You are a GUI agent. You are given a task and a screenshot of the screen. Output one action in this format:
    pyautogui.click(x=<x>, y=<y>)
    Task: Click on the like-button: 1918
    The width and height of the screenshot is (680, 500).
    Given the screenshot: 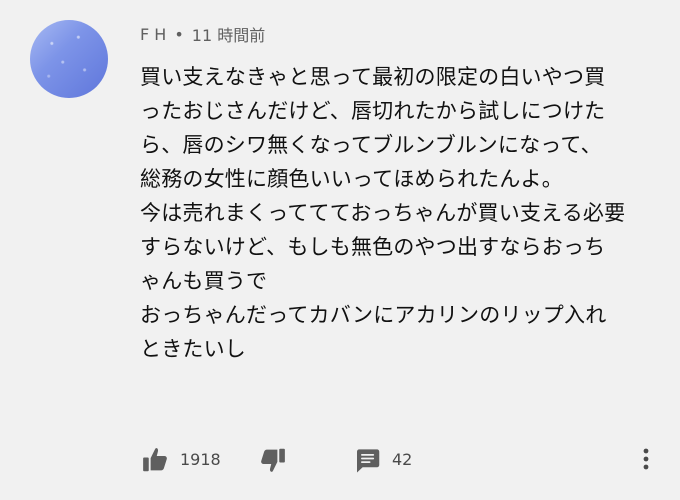 What is the action you would take?
    pyautogui.click(x=180, y=460)
    